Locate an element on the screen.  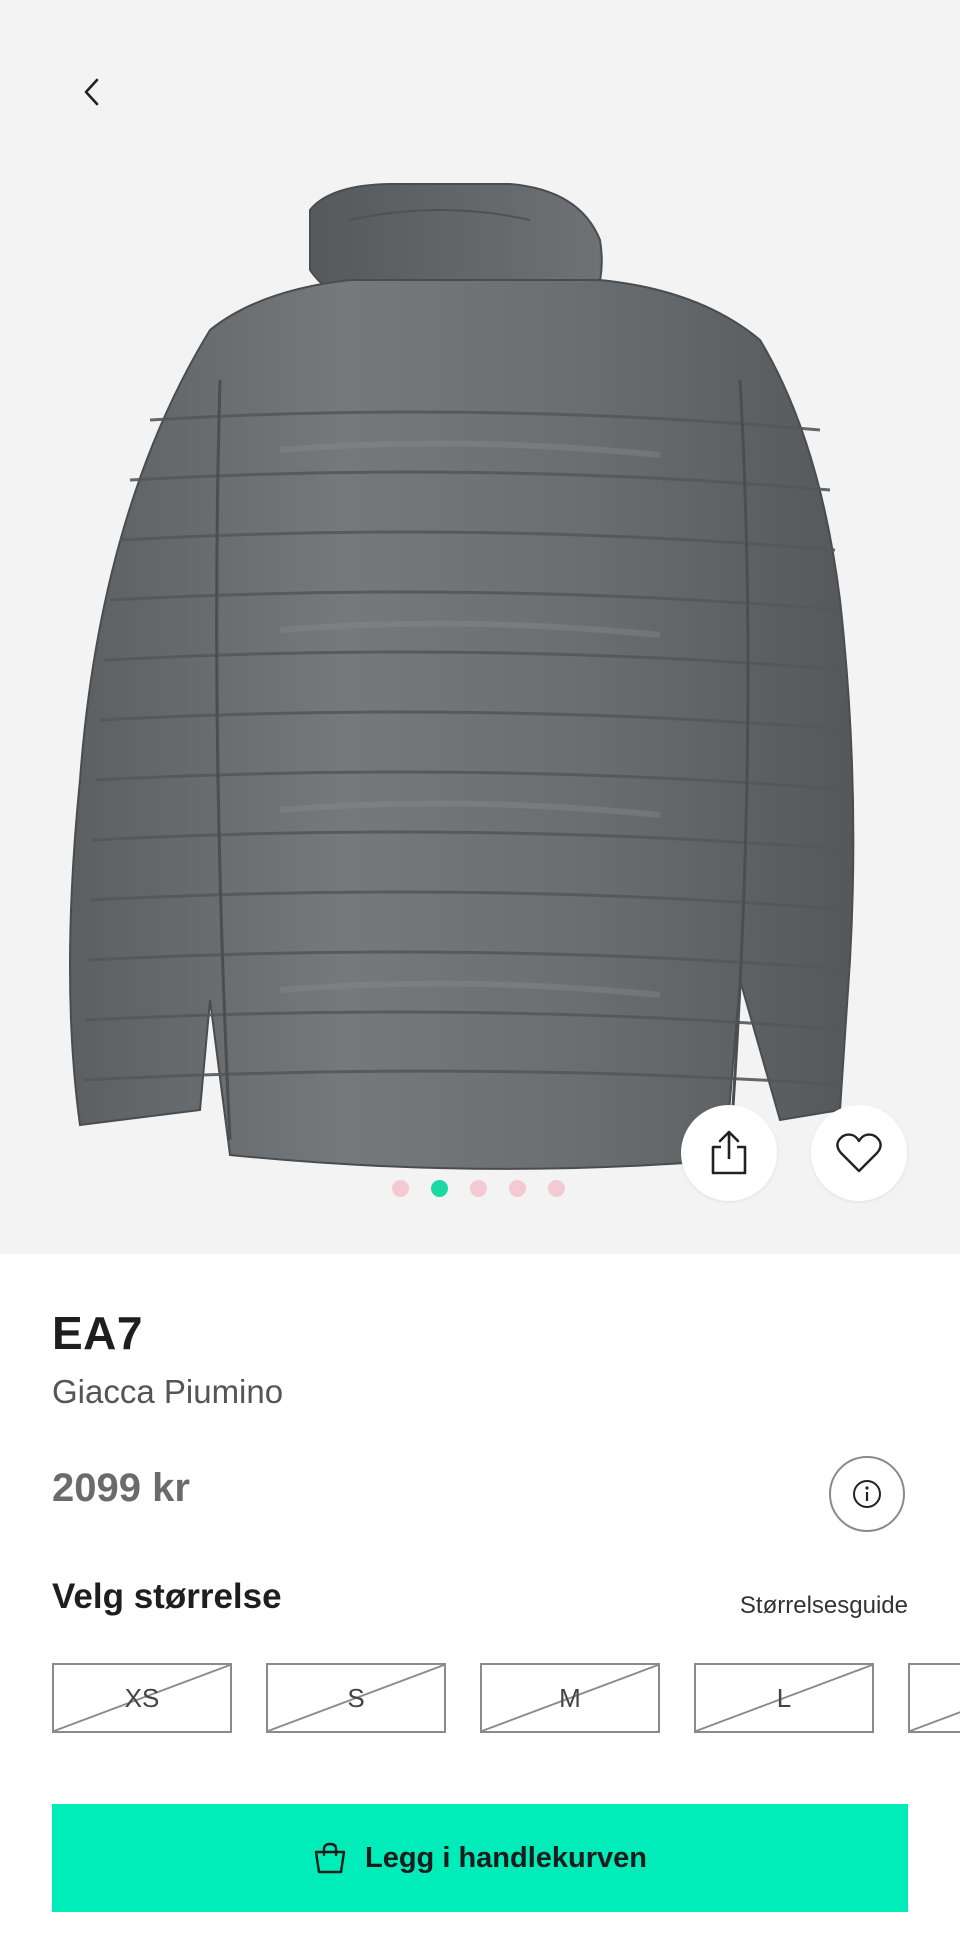
unavailable-slash is located at coordinates (935, 1721).